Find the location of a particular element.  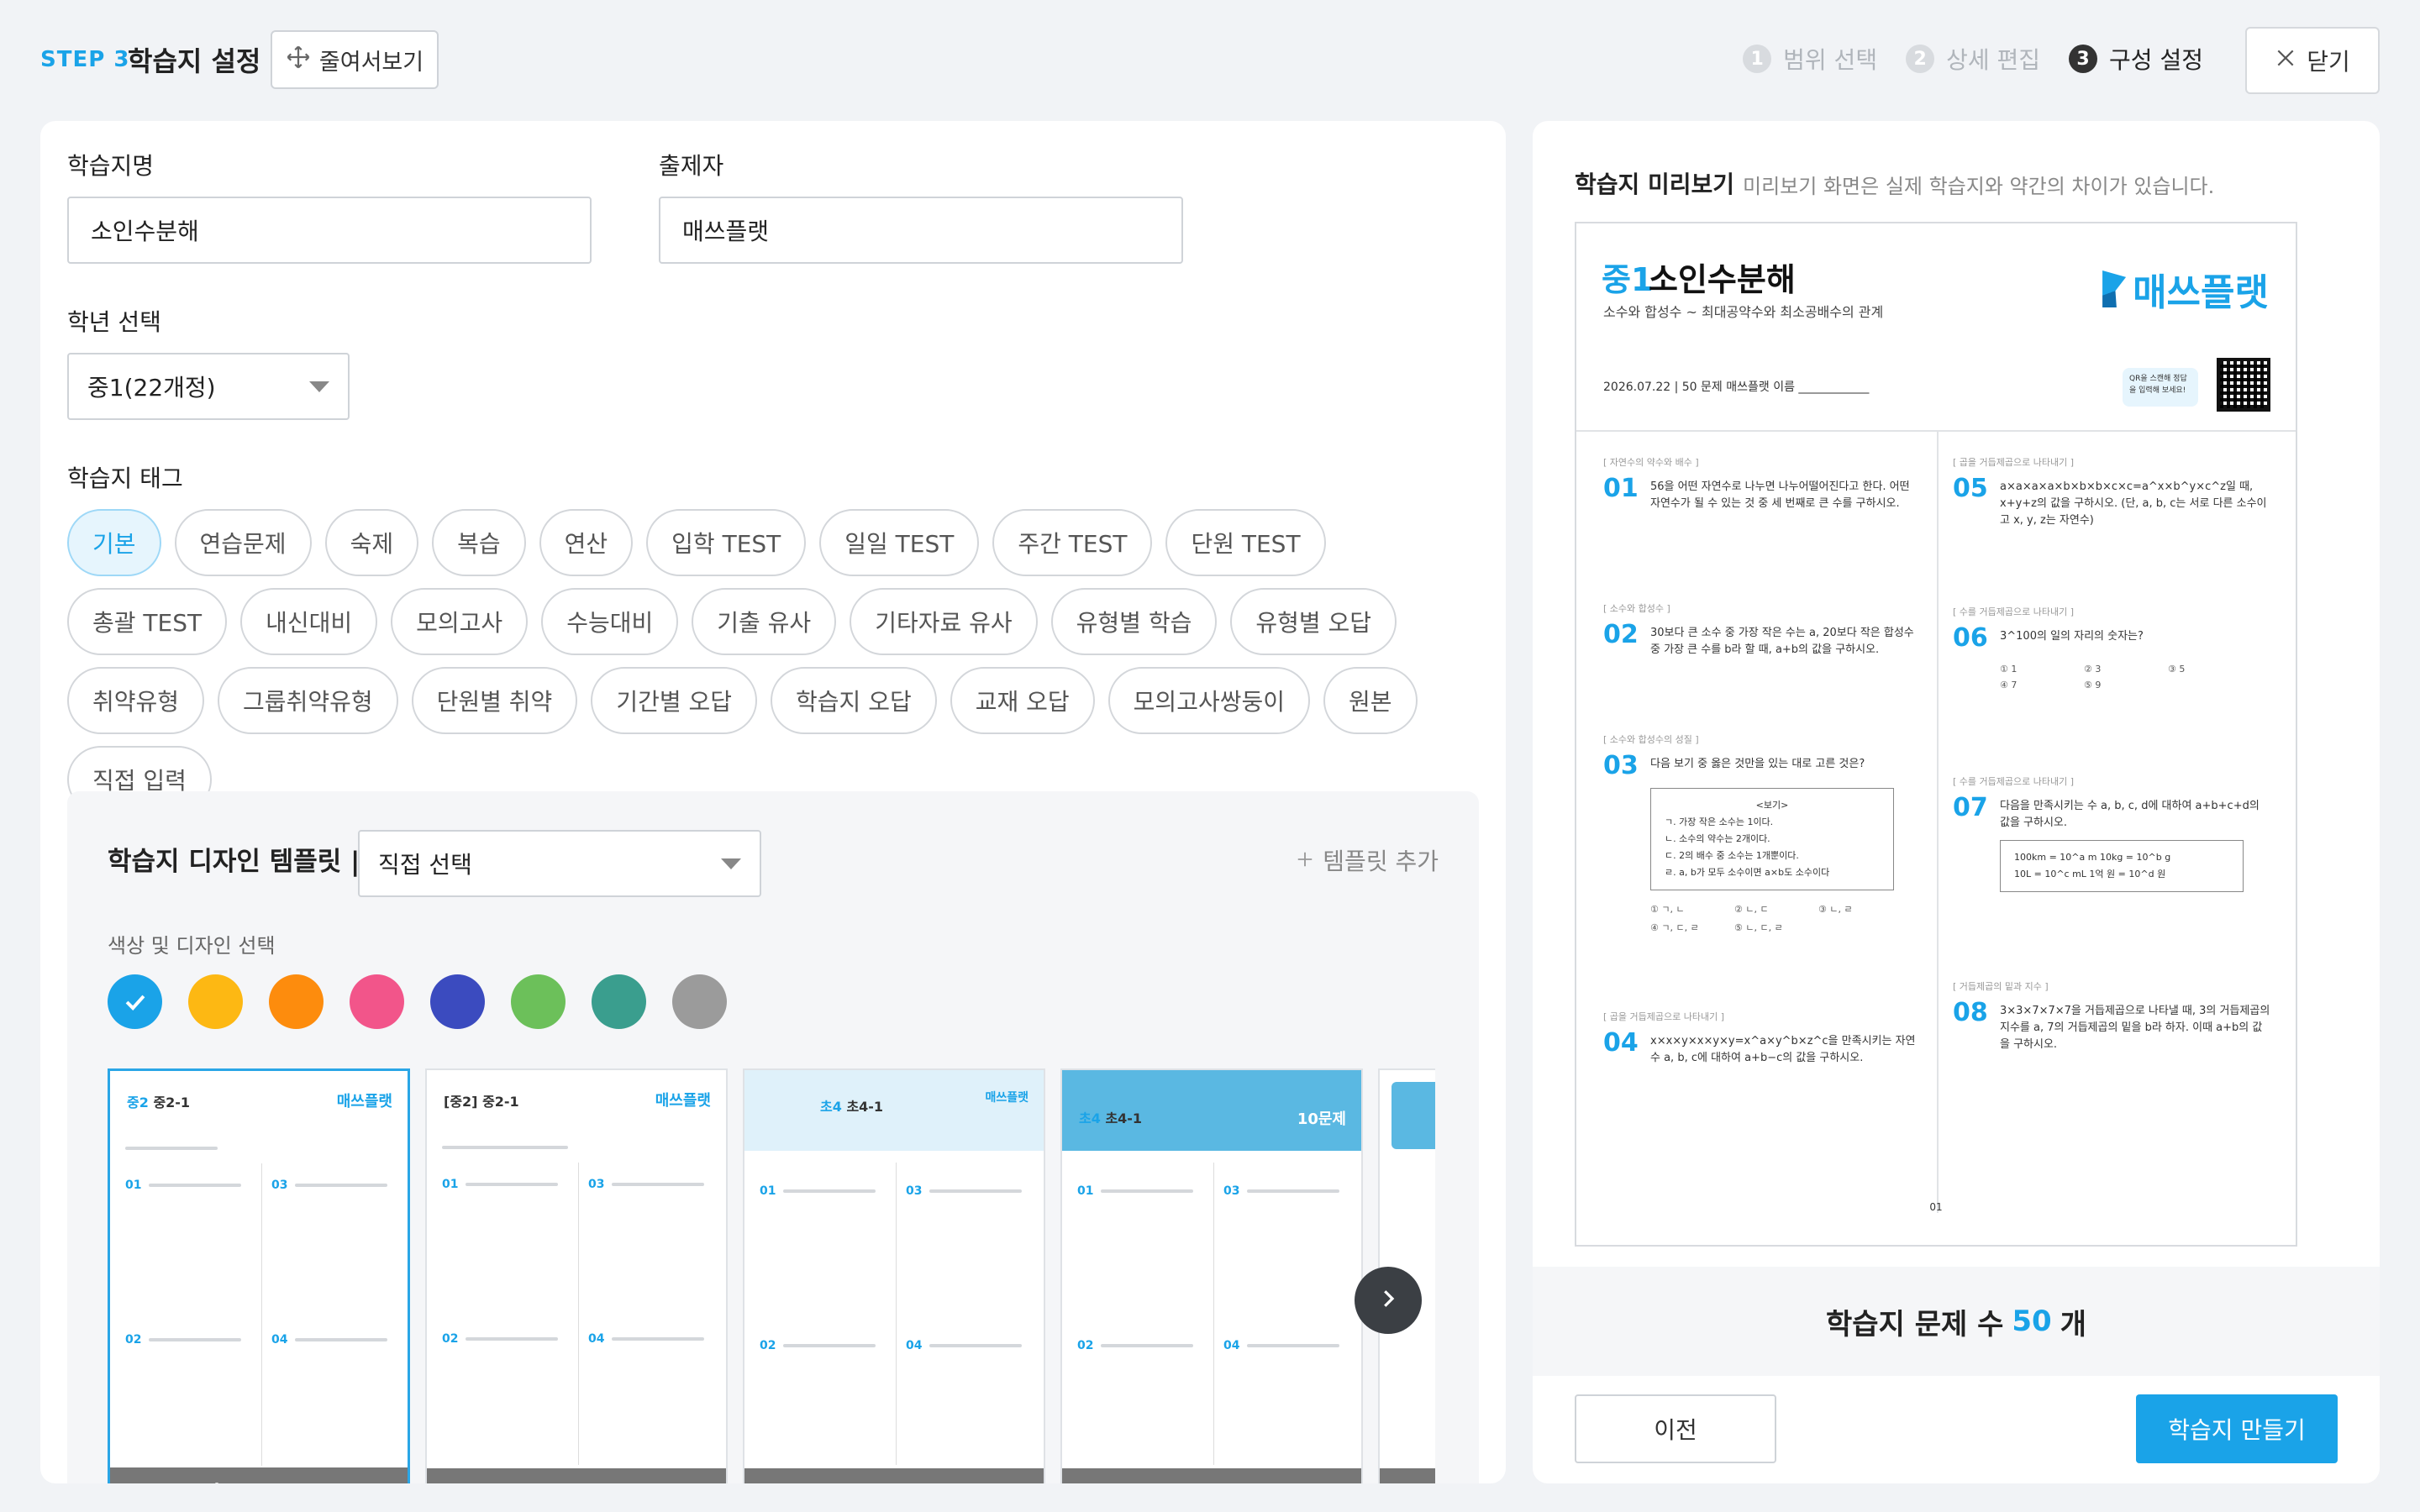

option: ③ ㄴ, ㄹ is located at coordinates (1835, 909).